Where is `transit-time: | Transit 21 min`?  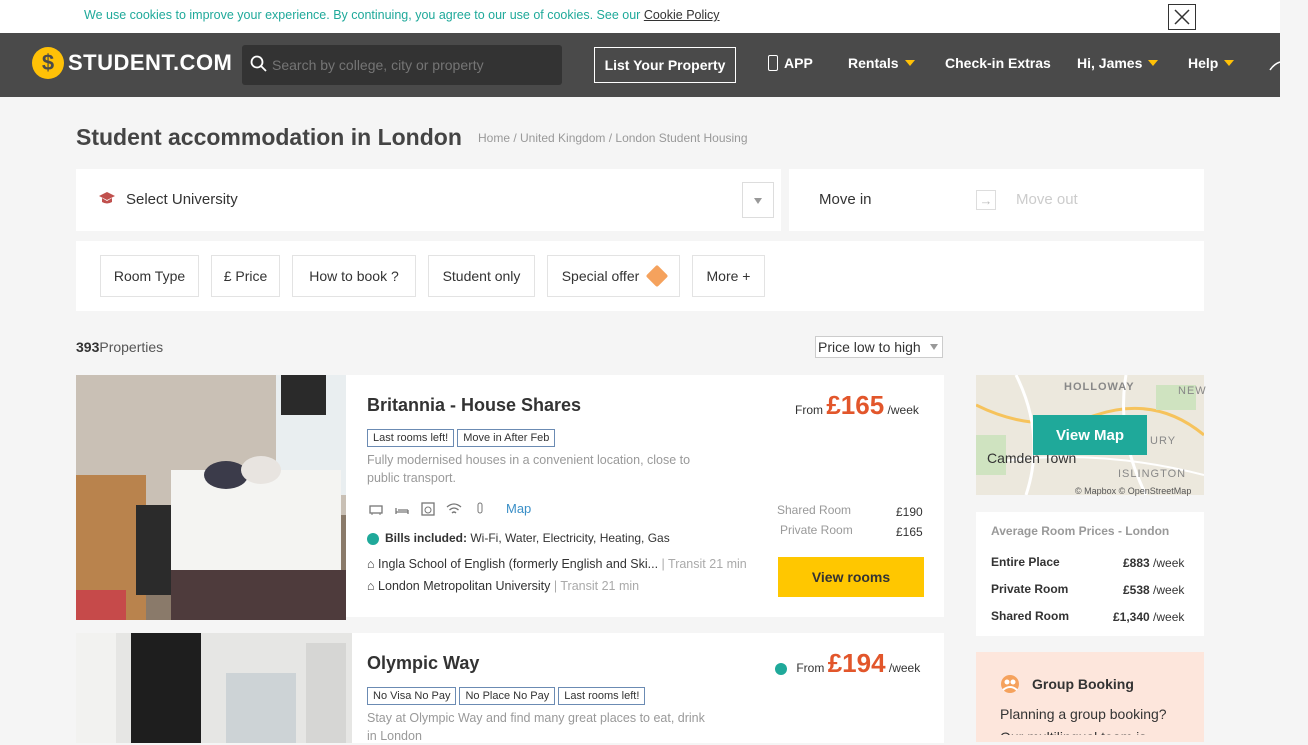 transit-time: | Transit 21 min is located at coordinates (596, 586).